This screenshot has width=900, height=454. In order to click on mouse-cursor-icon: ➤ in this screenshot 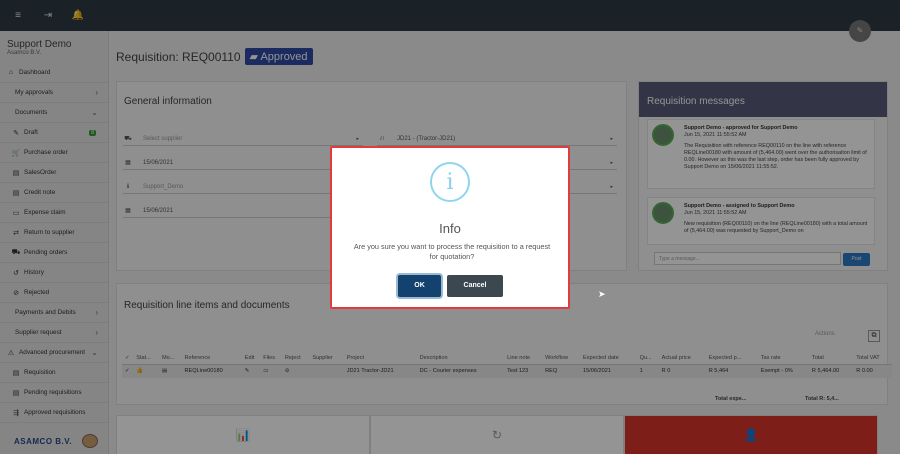, I will do `click(602, 294)`.